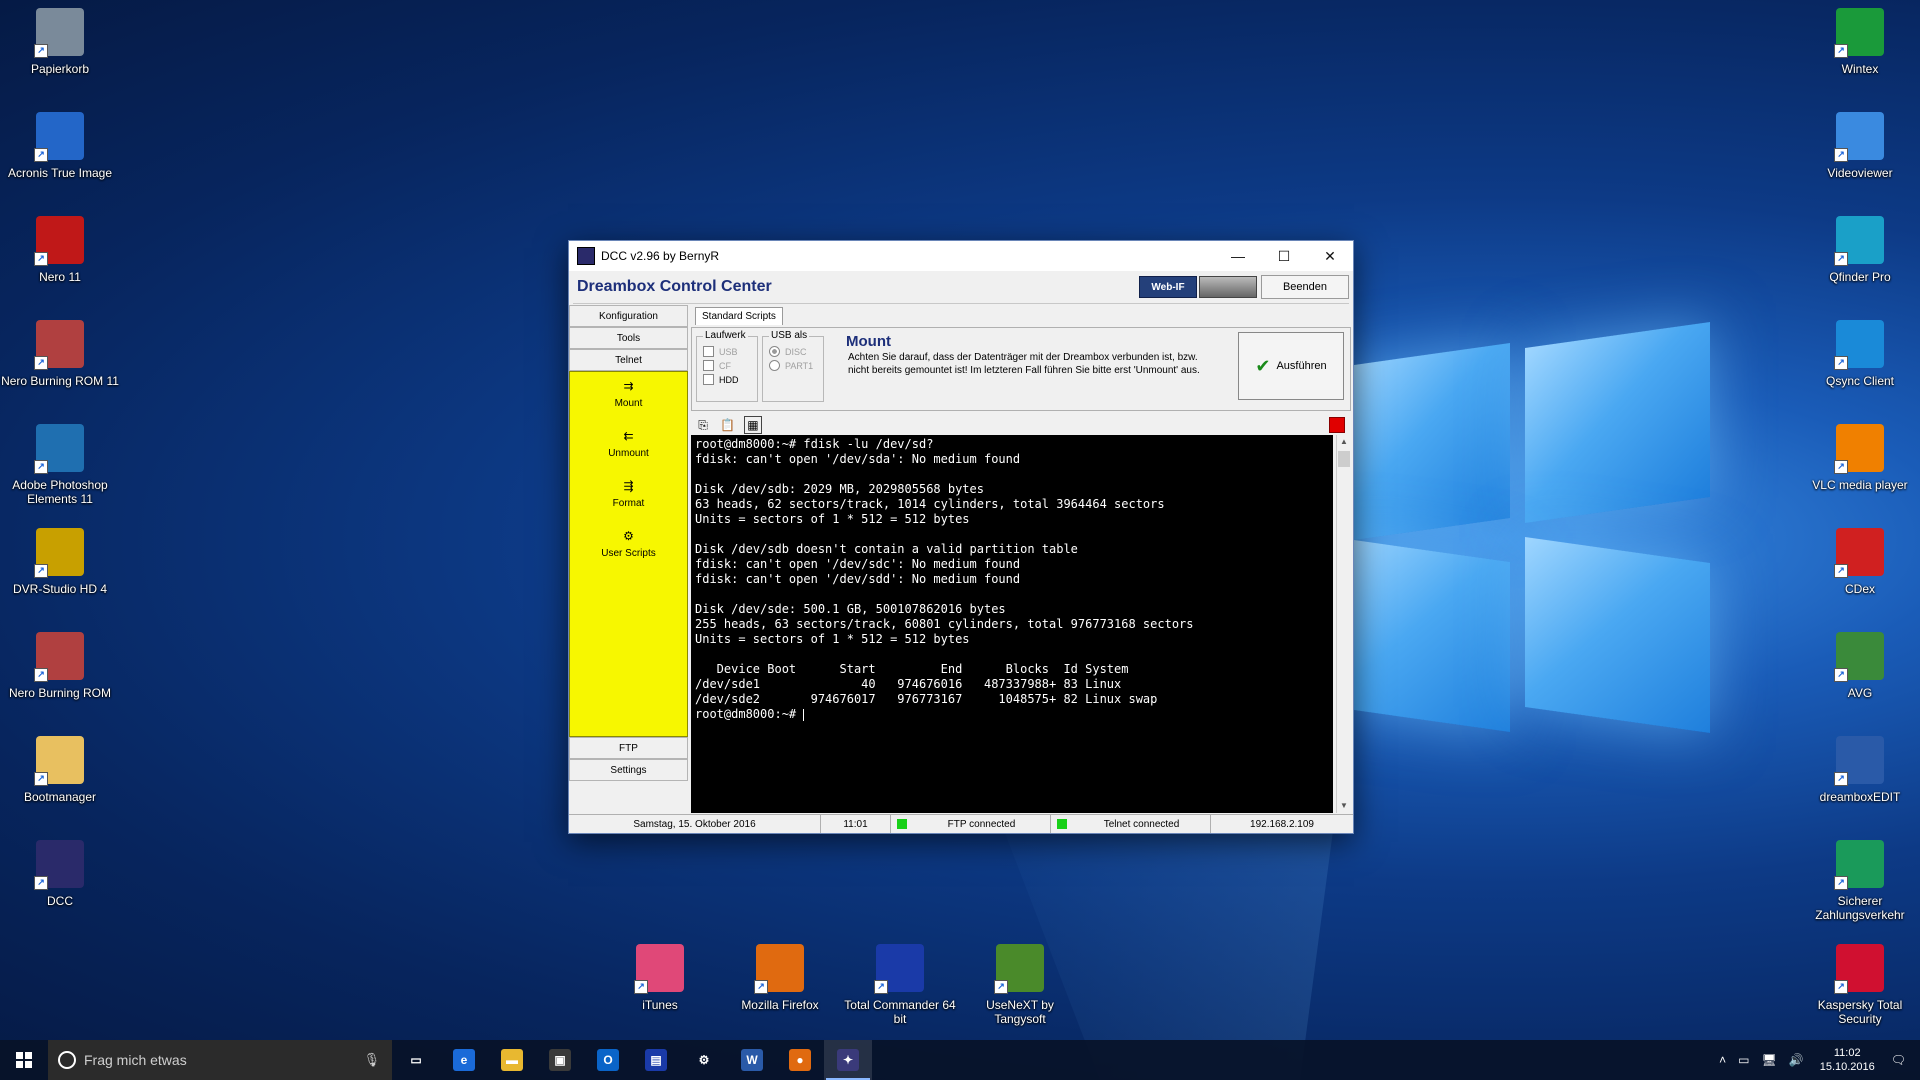 The image size is (1920, 1080). What do you see at coordinates (628, 397) in the screenshot?
I see `script-item: ⇉ Mount` at bounding box center [628, 397].